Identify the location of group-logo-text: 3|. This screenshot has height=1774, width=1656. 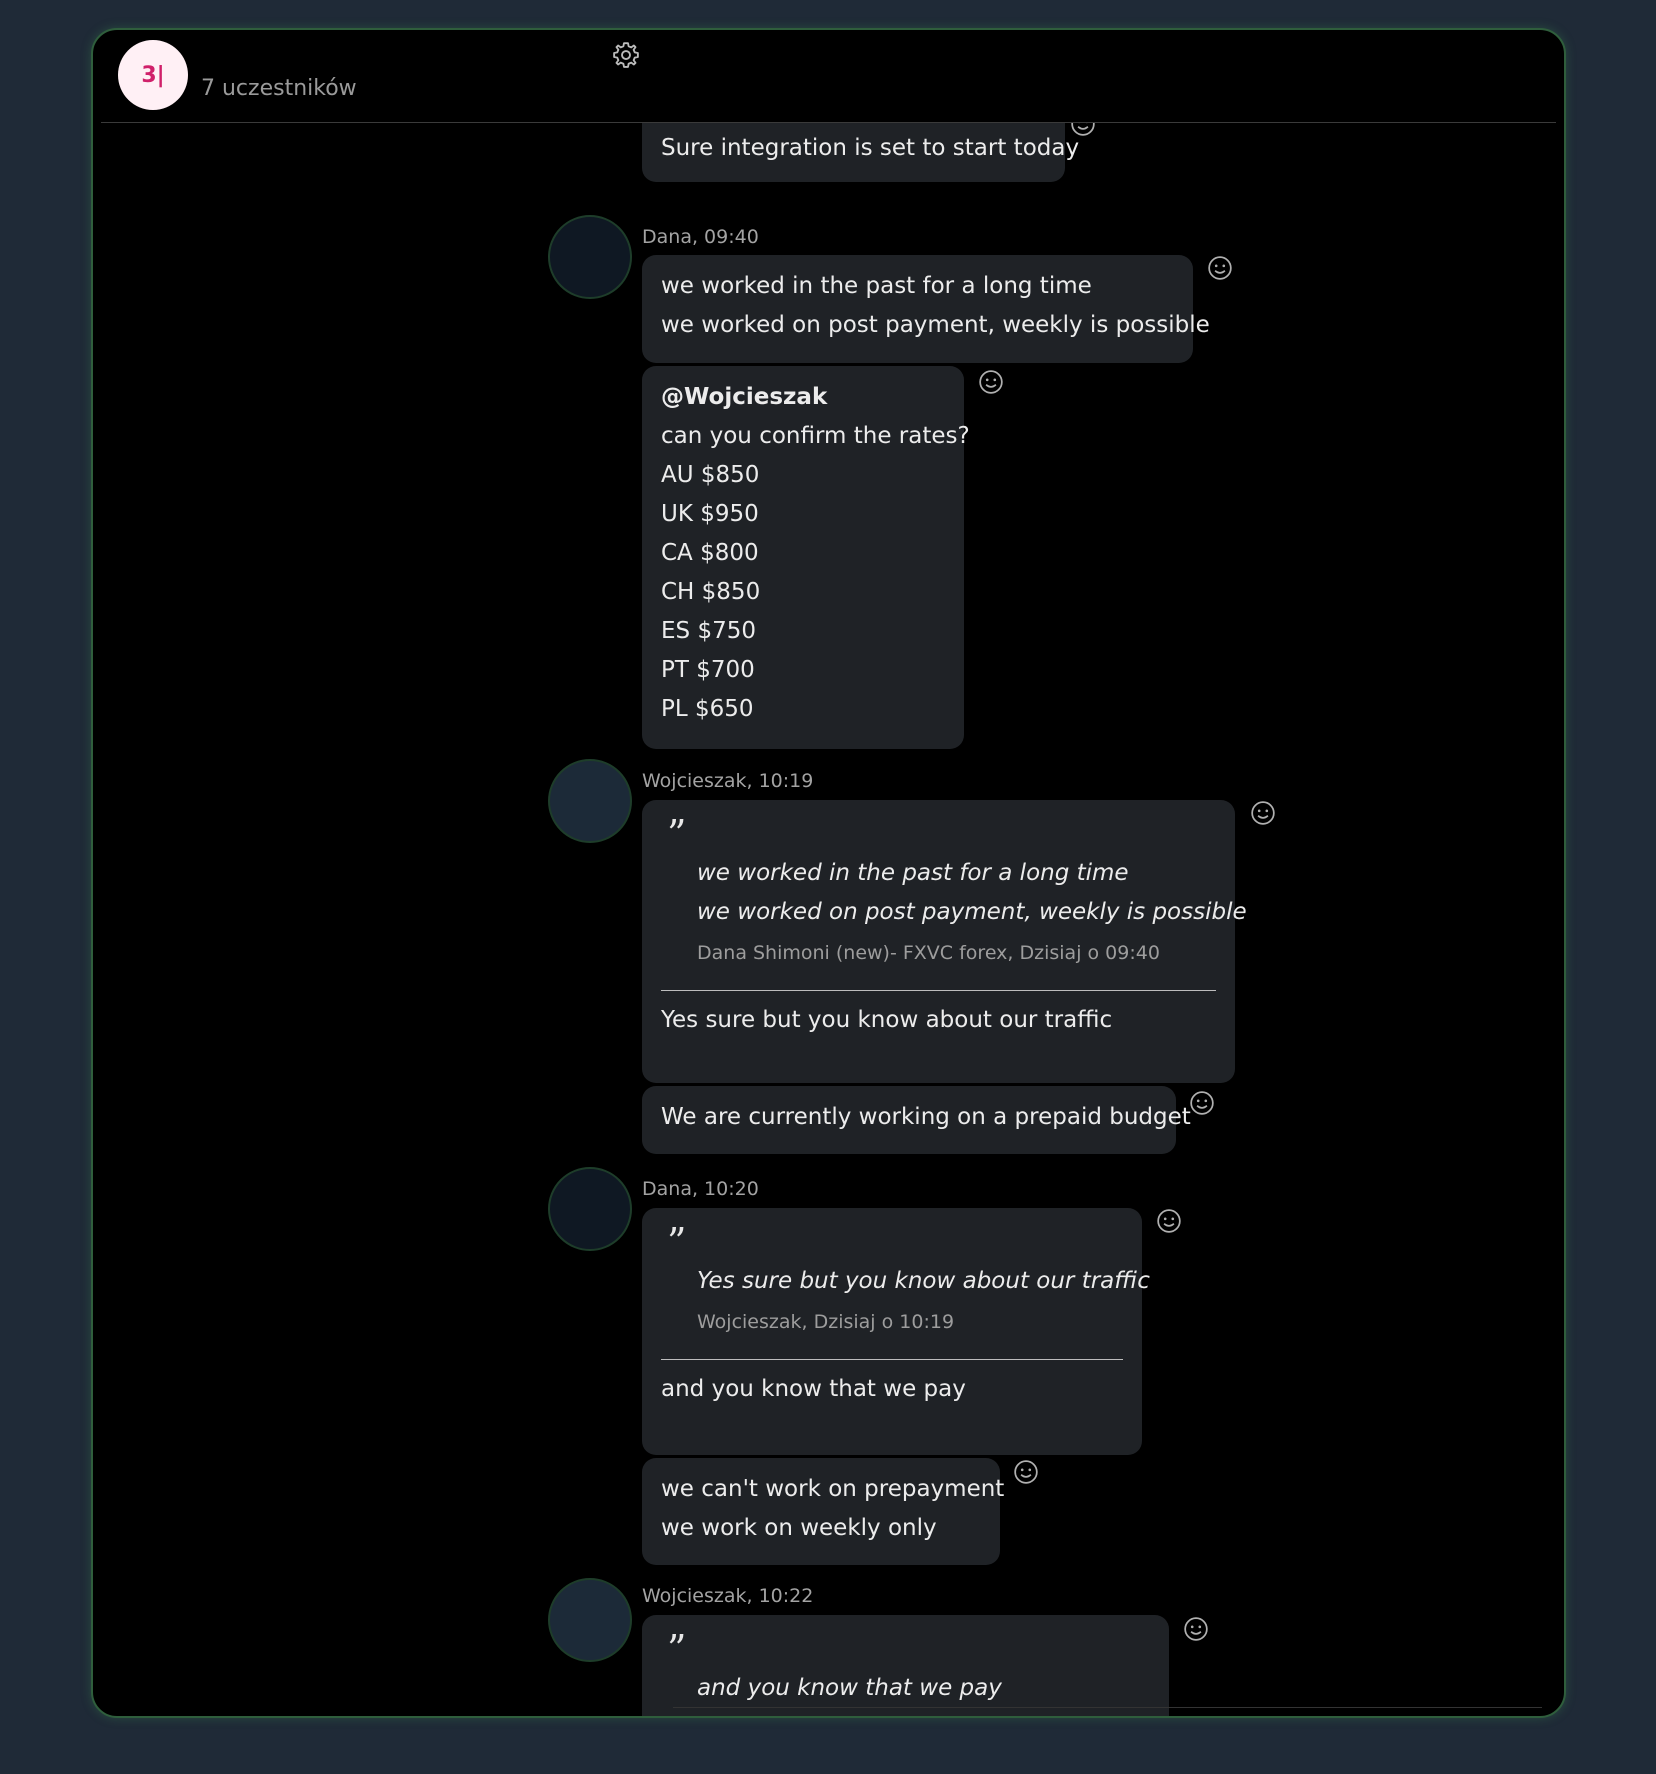
(153, 75).